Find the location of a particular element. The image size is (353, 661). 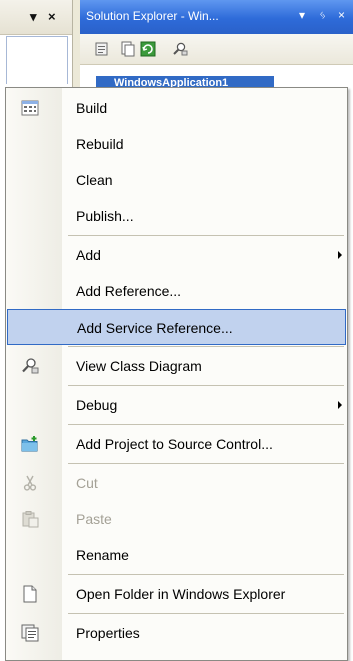

chevron-down-icon: ▾ is located at coordinates (33, 17).